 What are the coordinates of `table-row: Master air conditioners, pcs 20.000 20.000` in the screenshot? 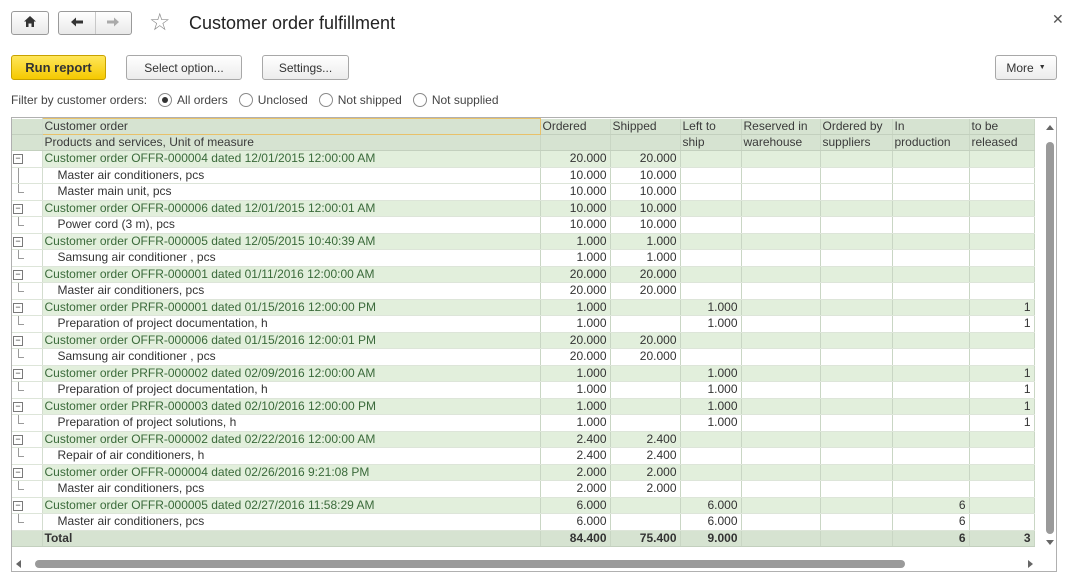 It's located at (523, 291).